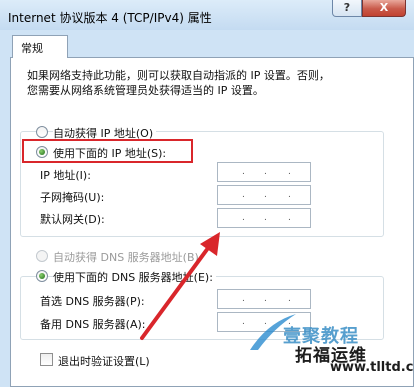 This screenshot has height=387, width=414. I want to click on tab-general: 常规, so click(40, 46).